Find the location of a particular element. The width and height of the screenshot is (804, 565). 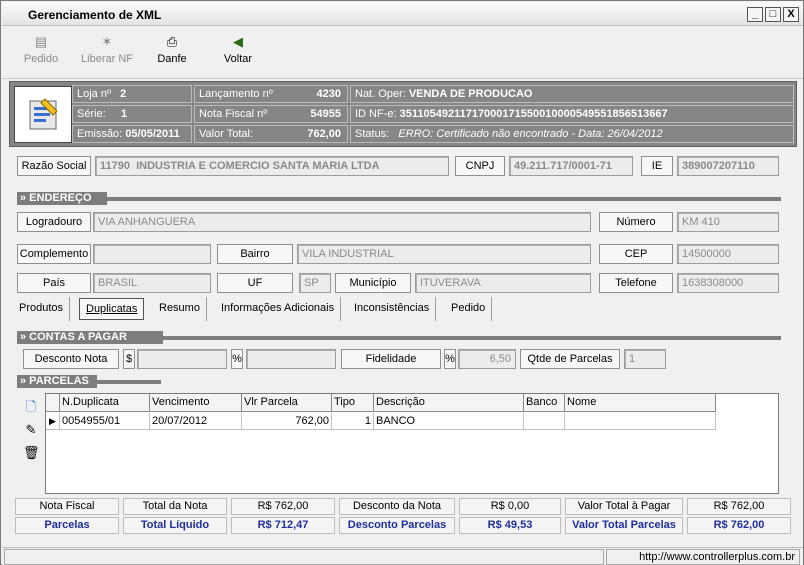

col-banco: Banco is located at coordinates (544, 403).